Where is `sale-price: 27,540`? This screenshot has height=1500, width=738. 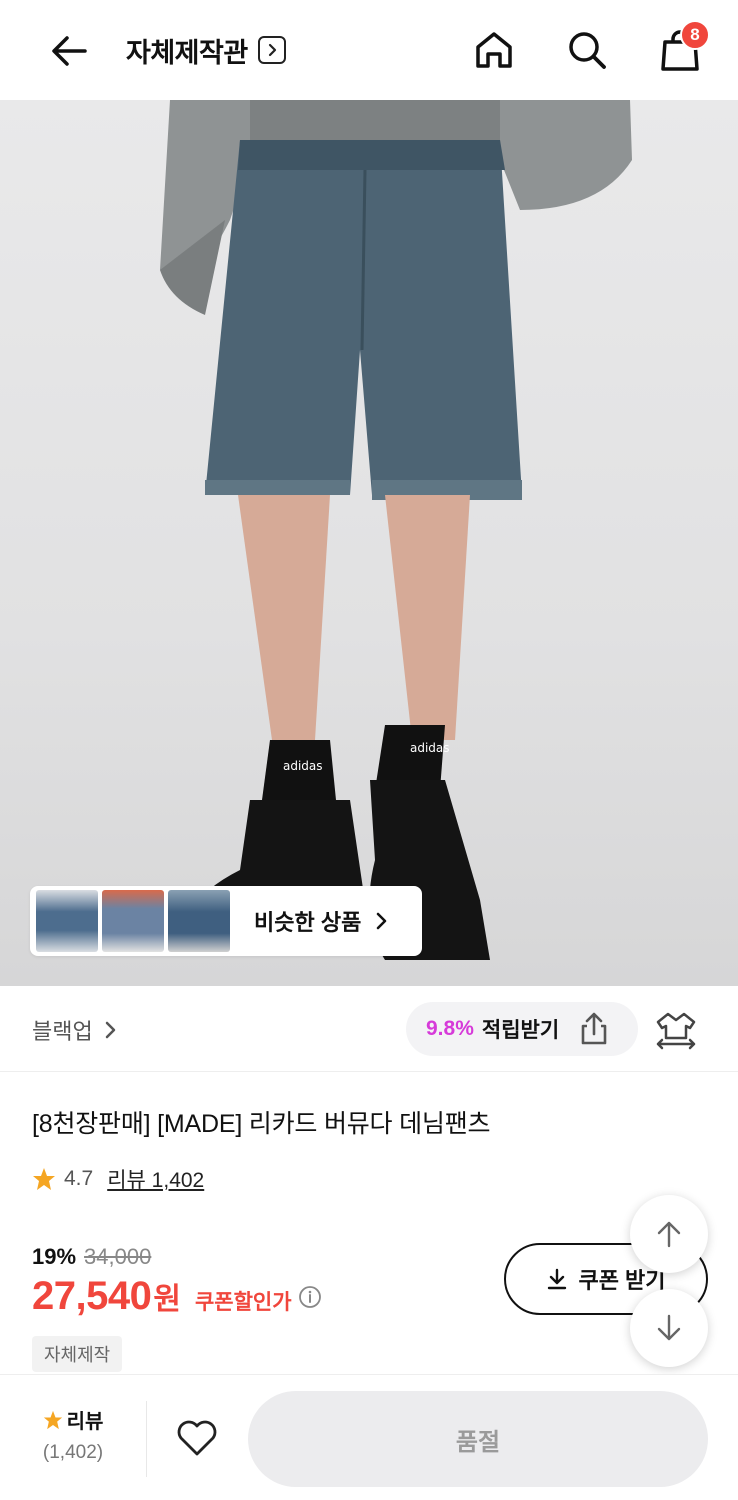
sale-price: 27,540 is located at coordinates (92, 1296).